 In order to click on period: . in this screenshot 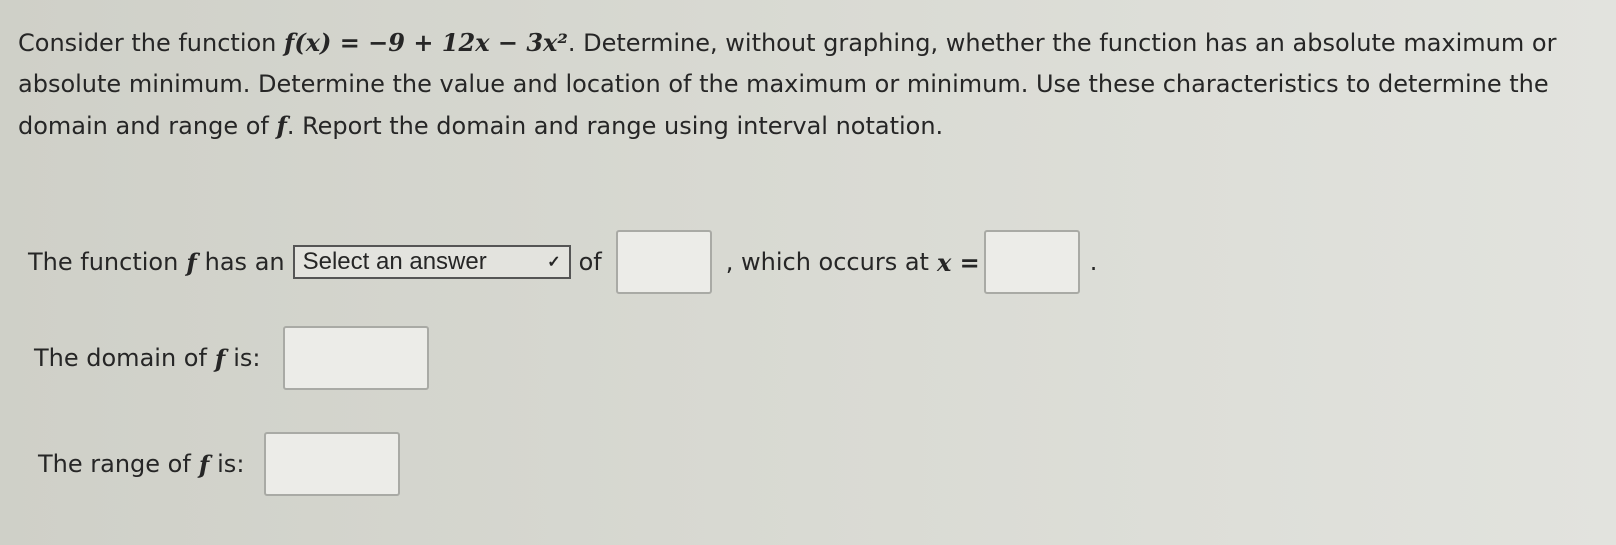, I will do `click(1093, 262)`.